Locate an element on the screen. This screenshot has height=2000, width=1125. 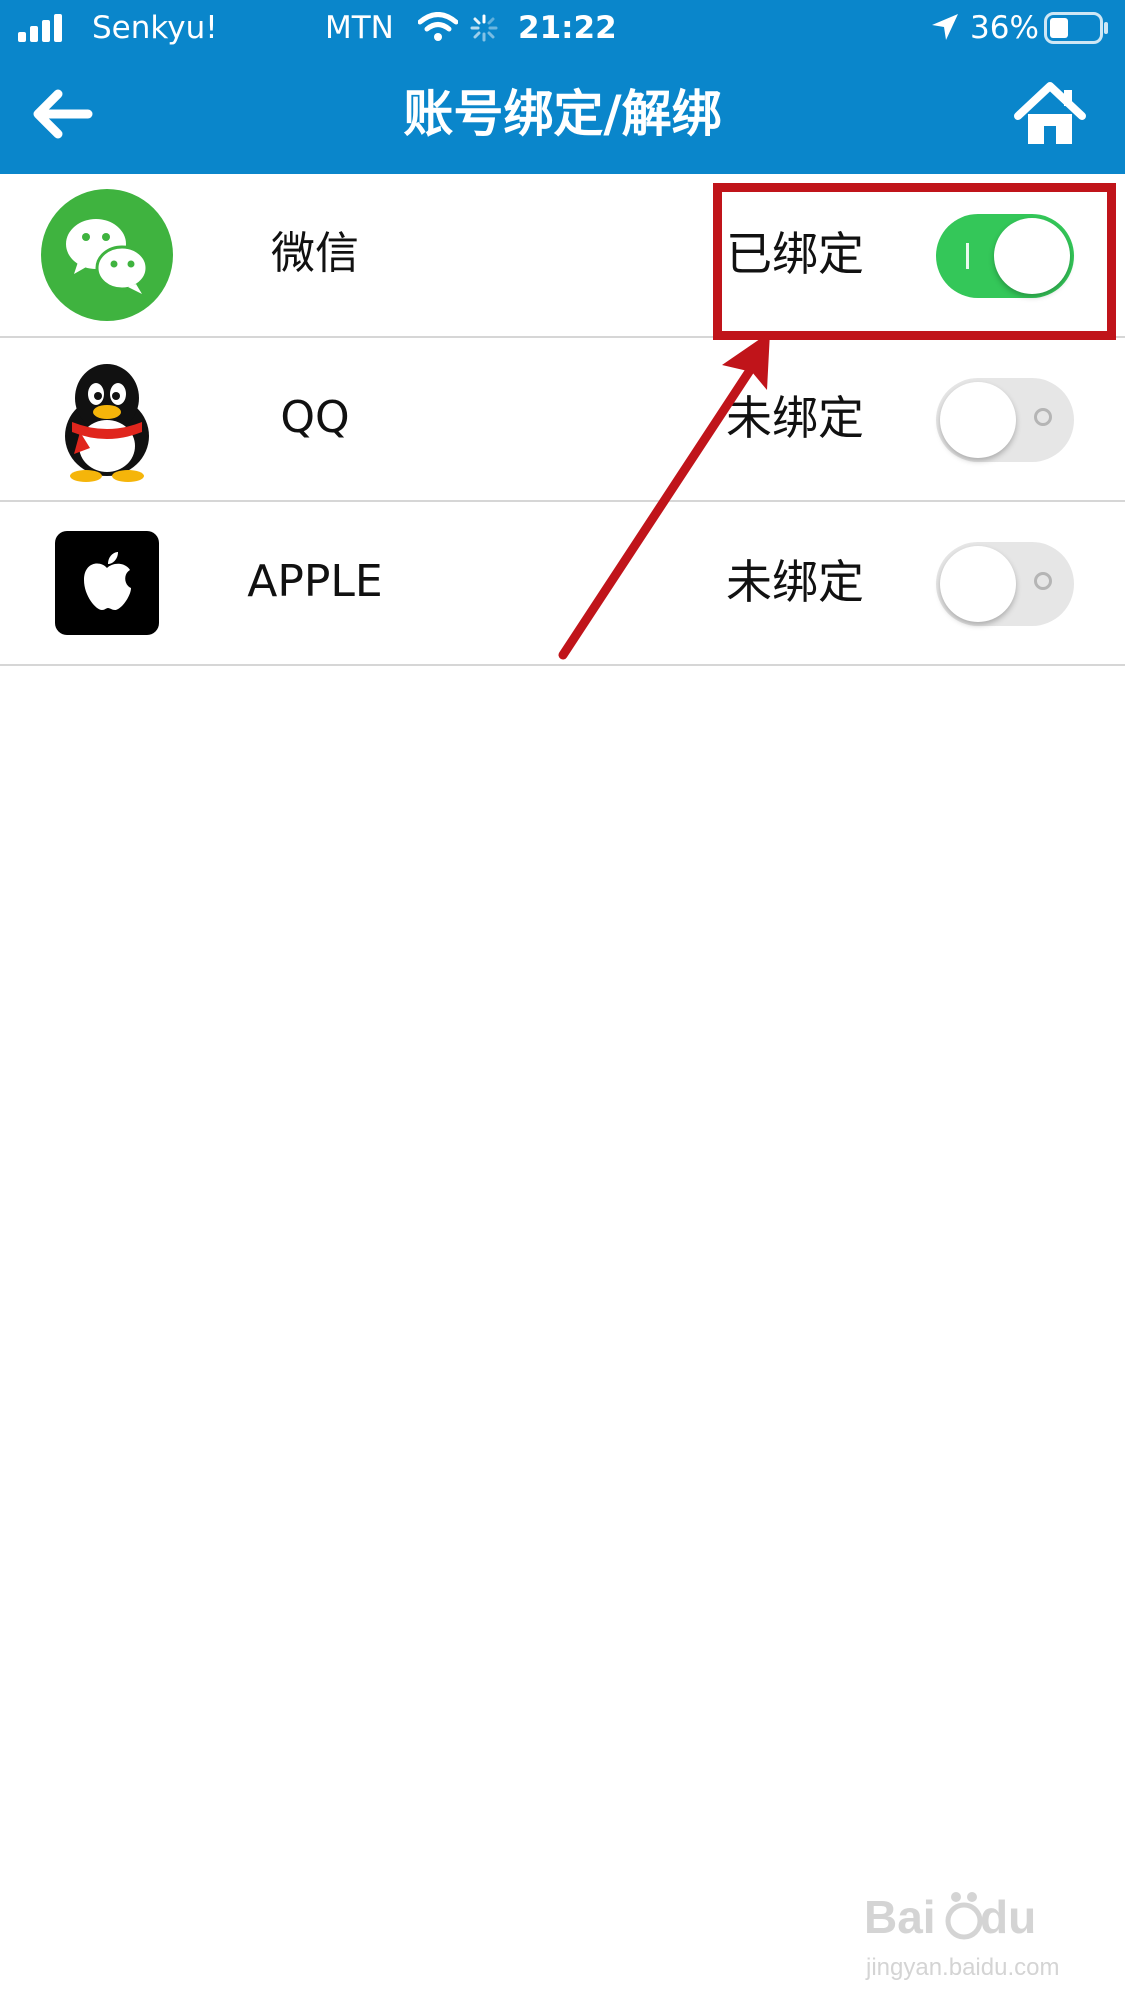
bind-status-apple: 未绑定 is located at coordinates (795, 582).